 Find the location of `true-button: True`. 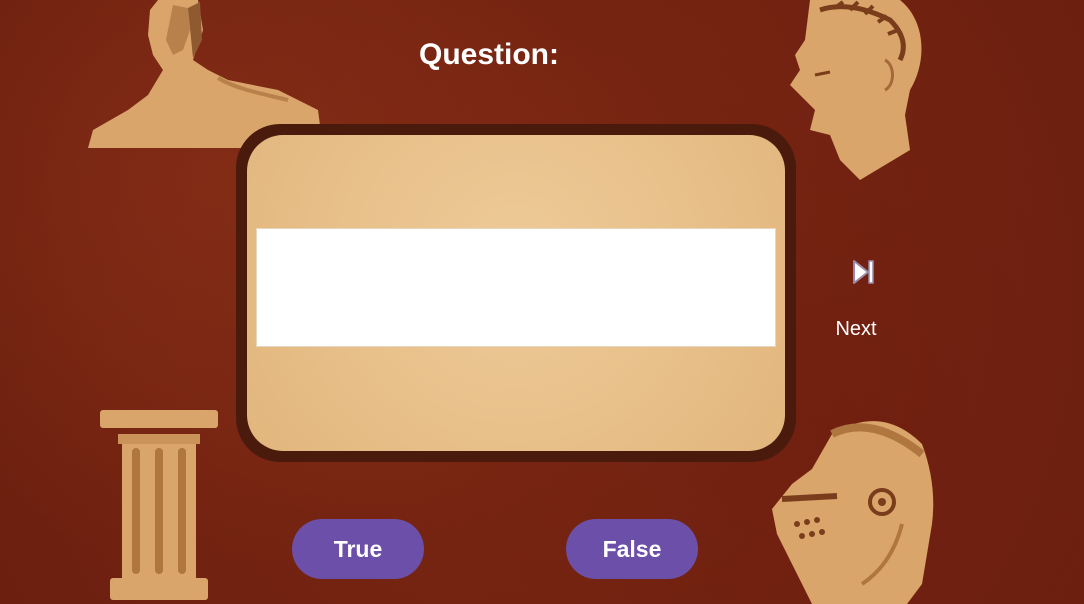

true-button: True is located at coordinates (358, 549).